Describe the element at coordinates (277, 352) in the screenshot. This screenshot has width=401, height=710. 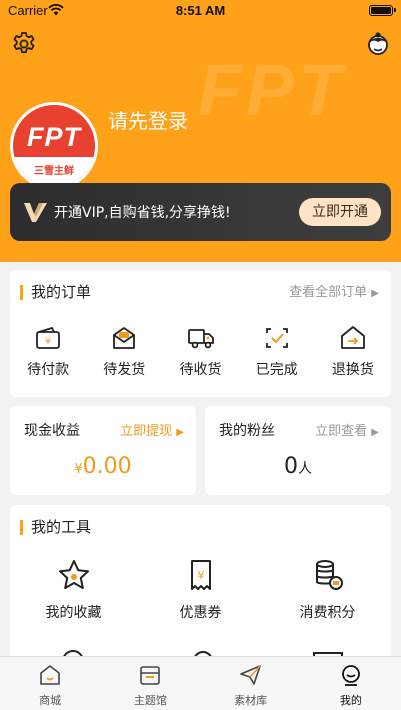
I see `order-completed: 已完成` at that location.